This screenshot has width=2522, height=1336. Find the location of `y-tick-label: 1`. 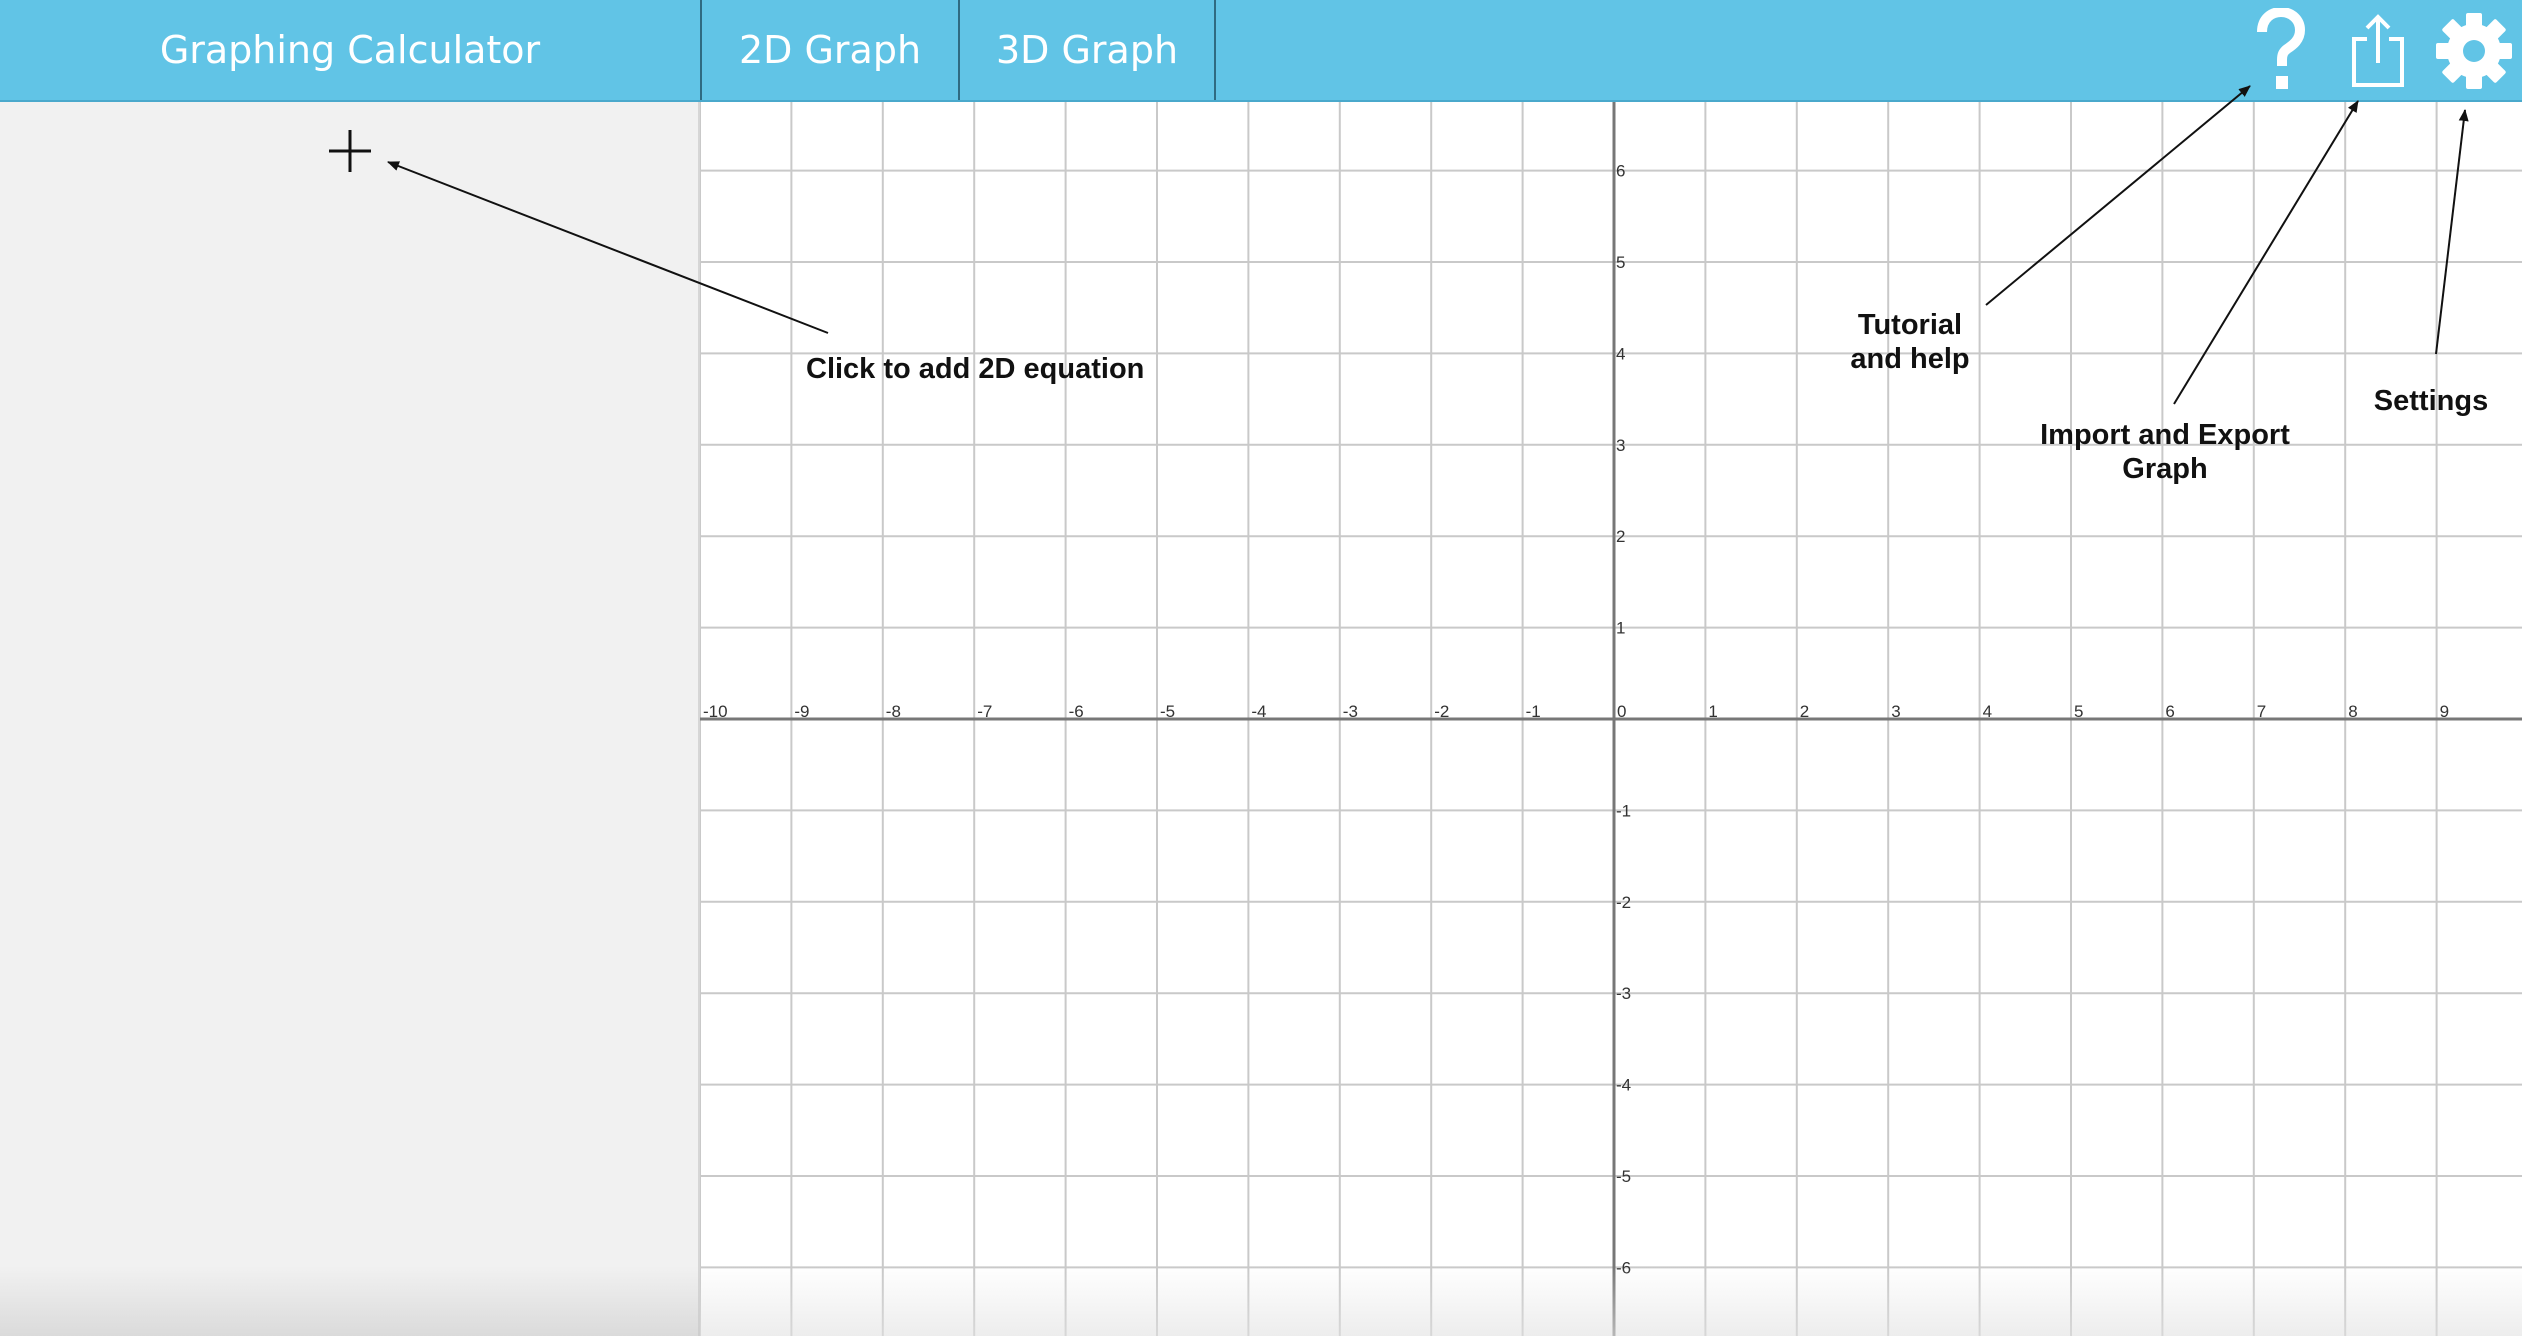

y-tick-label: 1 is located at coordinates (1620, 628).